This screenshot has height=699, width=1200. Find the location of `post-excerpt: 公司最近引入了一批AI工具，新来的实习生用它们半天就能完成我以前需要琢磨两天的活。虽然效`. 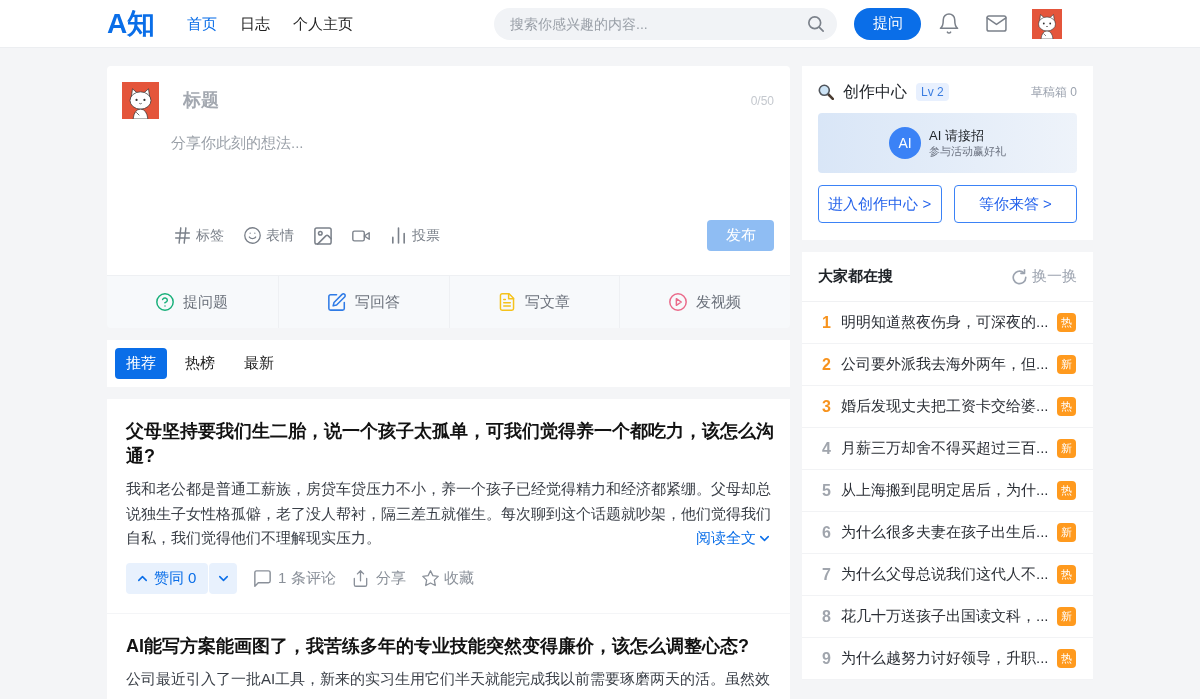

post-excerpt: 公司最近引入了一批AI工具，新来的实习生用它们半天就能完成我以前需要琢磨两天的活。虽然效 is located at coordinates (449, 678).